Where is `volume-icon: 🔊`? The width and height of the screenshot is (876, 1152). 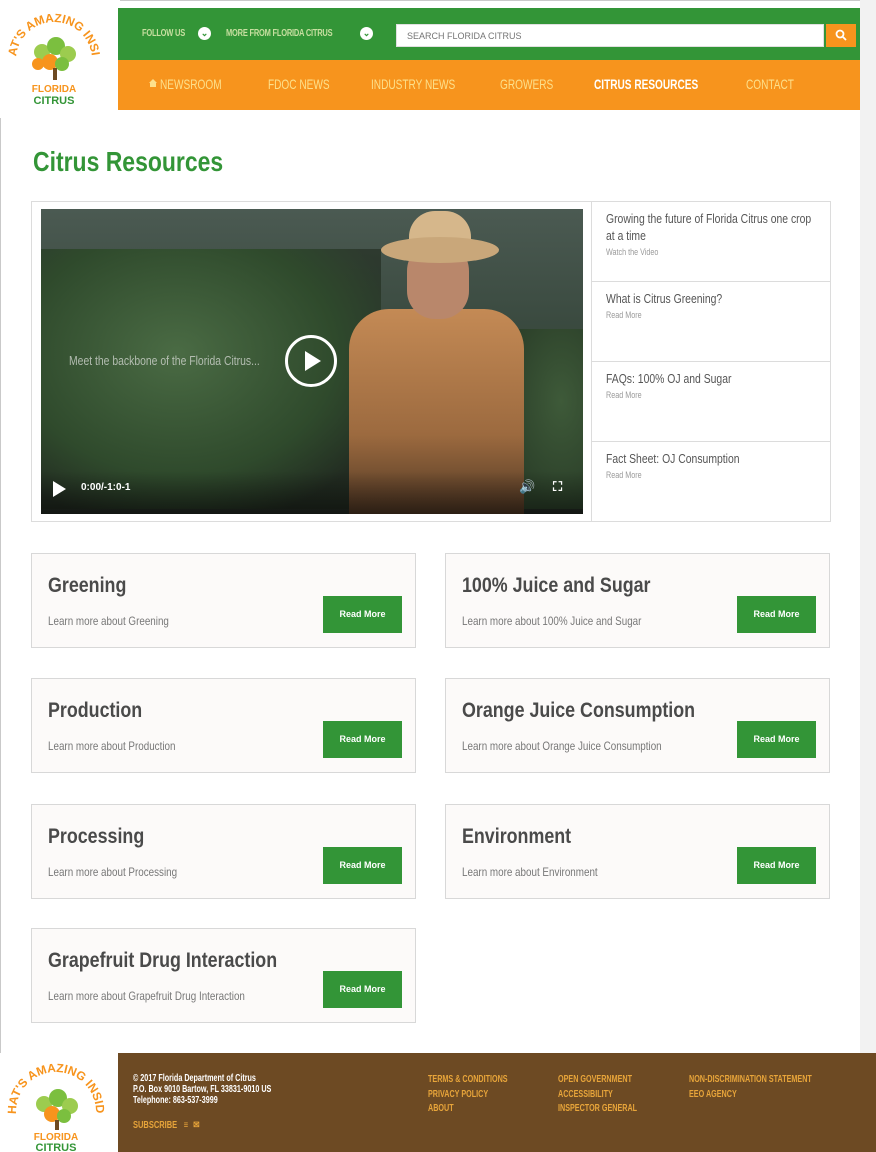
volume-icon: 🔊 is located at coordinates (527, 487).